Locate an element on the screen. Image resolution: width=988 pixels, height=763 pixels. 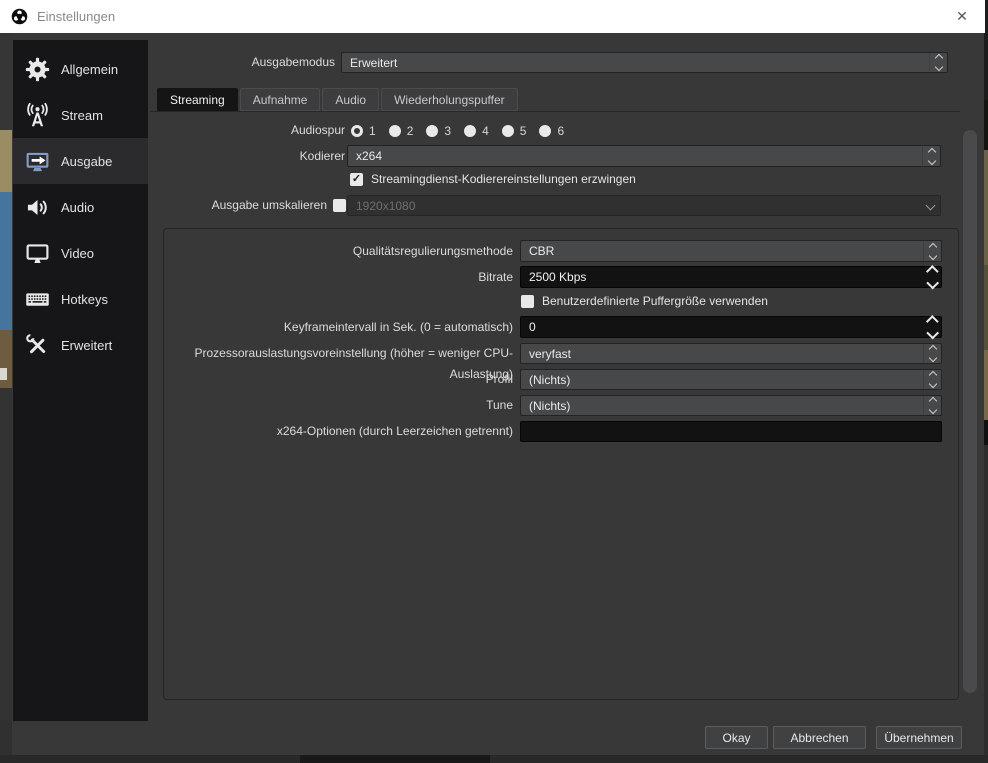
output-mode-value: Erweitert is located at coordinates (374, 62).